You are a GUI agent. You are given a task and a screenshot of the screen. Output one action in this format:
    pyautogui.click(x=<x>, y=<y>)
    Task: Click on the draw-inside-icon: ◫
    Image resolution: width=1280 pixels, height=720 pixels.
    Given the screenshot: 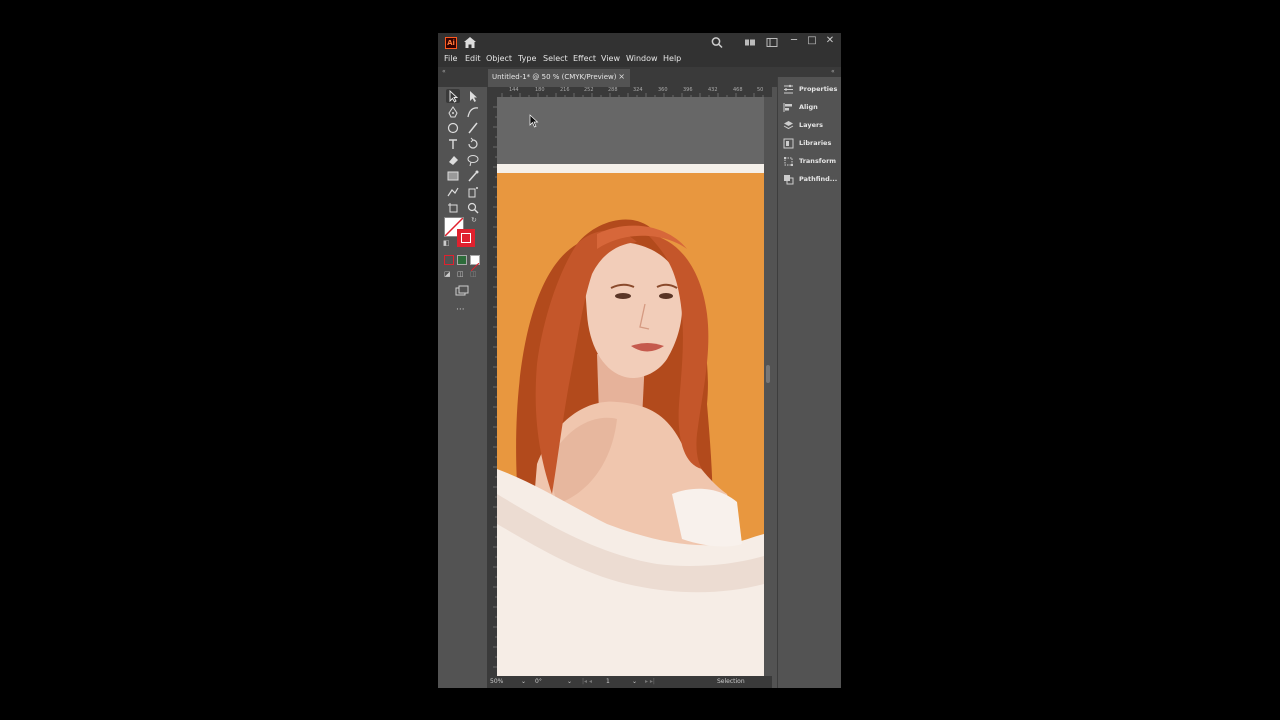 What is the action you would take?
    pyautogui.click(x=473, y=274)
    